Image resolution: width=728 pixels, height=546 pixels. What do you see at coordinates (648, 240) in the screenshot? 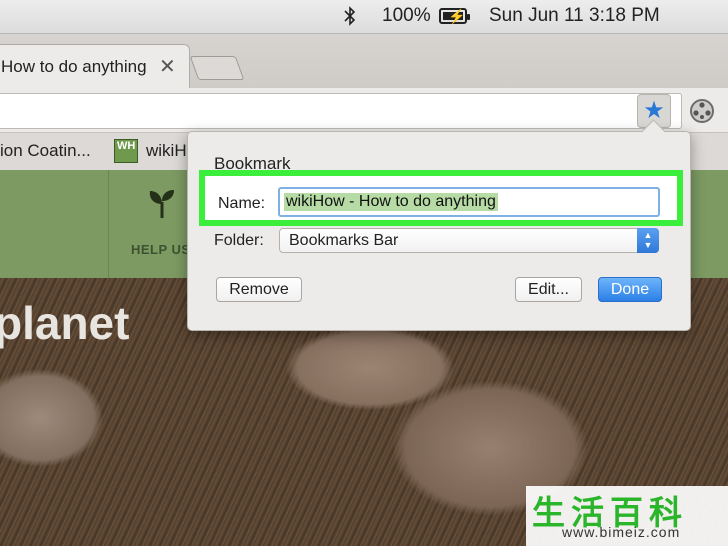
I see `select-arrows-icon: ▲ ▼` at bounding box center [648, 240].